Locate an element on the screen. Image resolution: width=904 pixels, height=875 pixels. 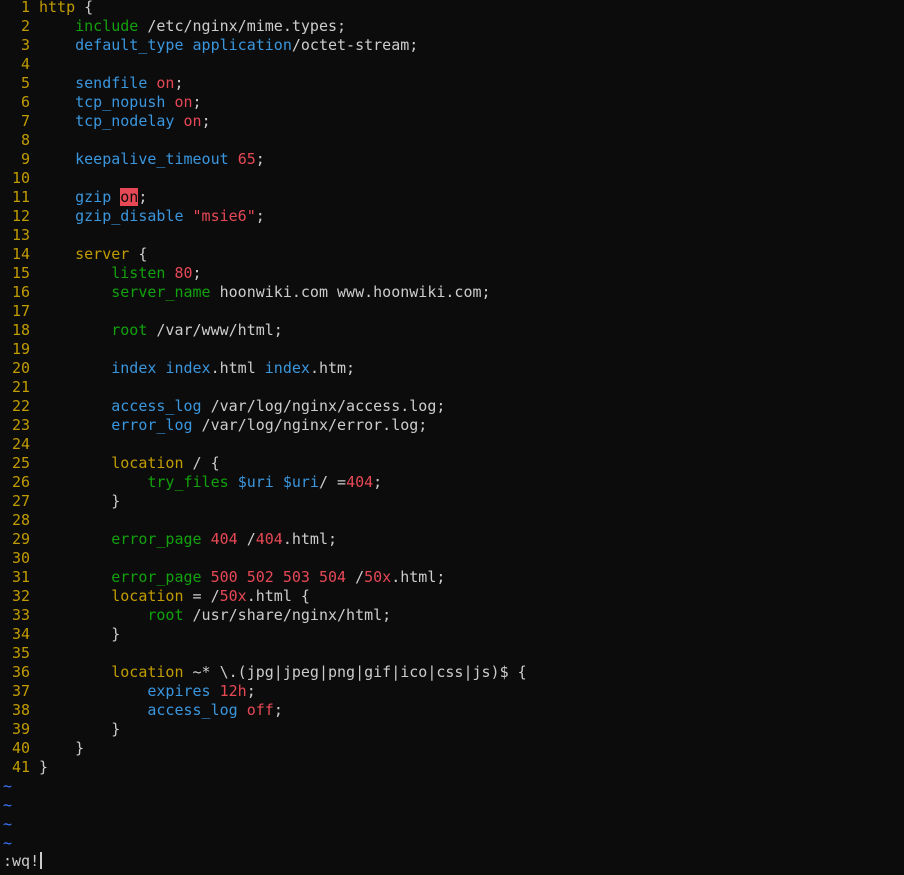
code-token: listen is located at coordinates (138, 273).